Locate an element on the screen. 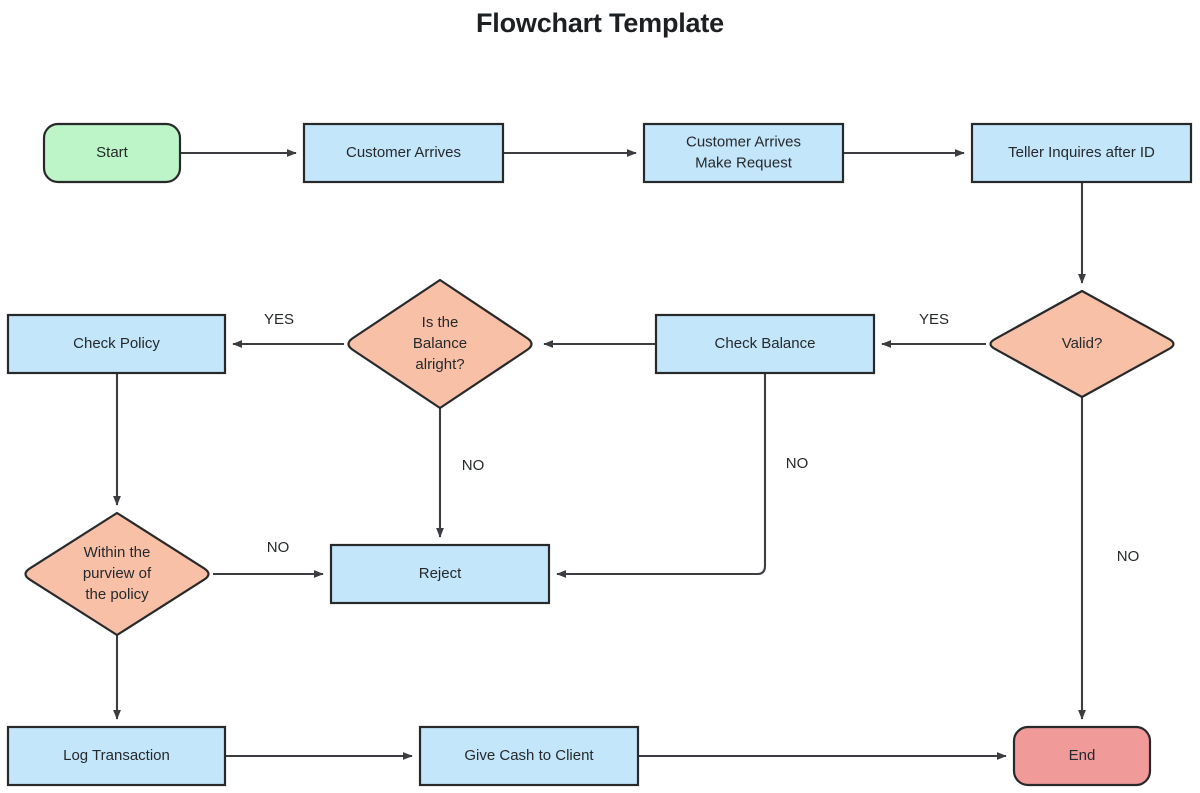 This screenshot has width=1200, height=793. edge-line is located at coordinates (661, 475).